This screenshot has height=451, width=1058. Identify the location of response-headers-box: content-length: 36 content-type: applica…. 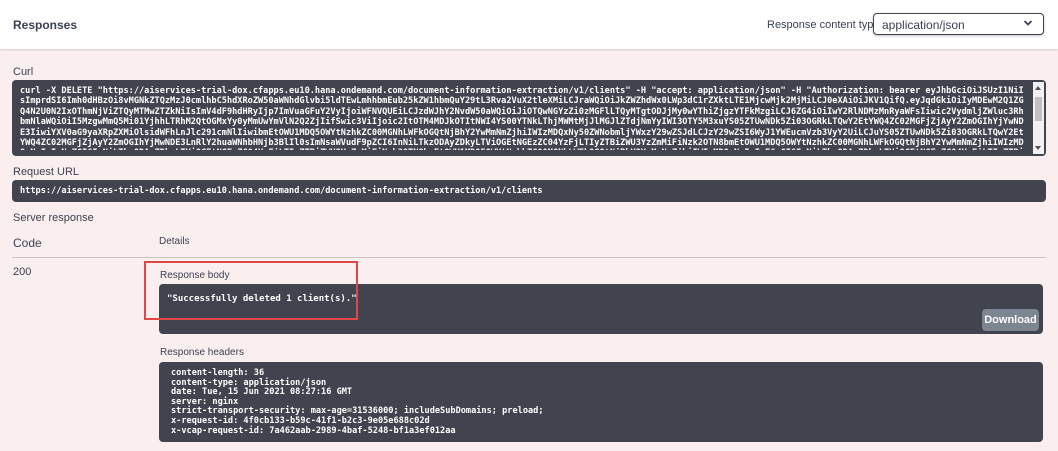
(601, 402).